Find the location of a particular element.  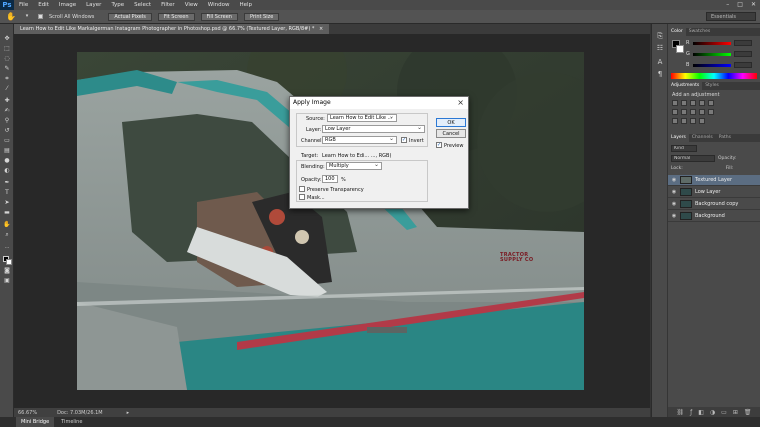

layer-row: ◉ Background is located at coordinates (714, 216).